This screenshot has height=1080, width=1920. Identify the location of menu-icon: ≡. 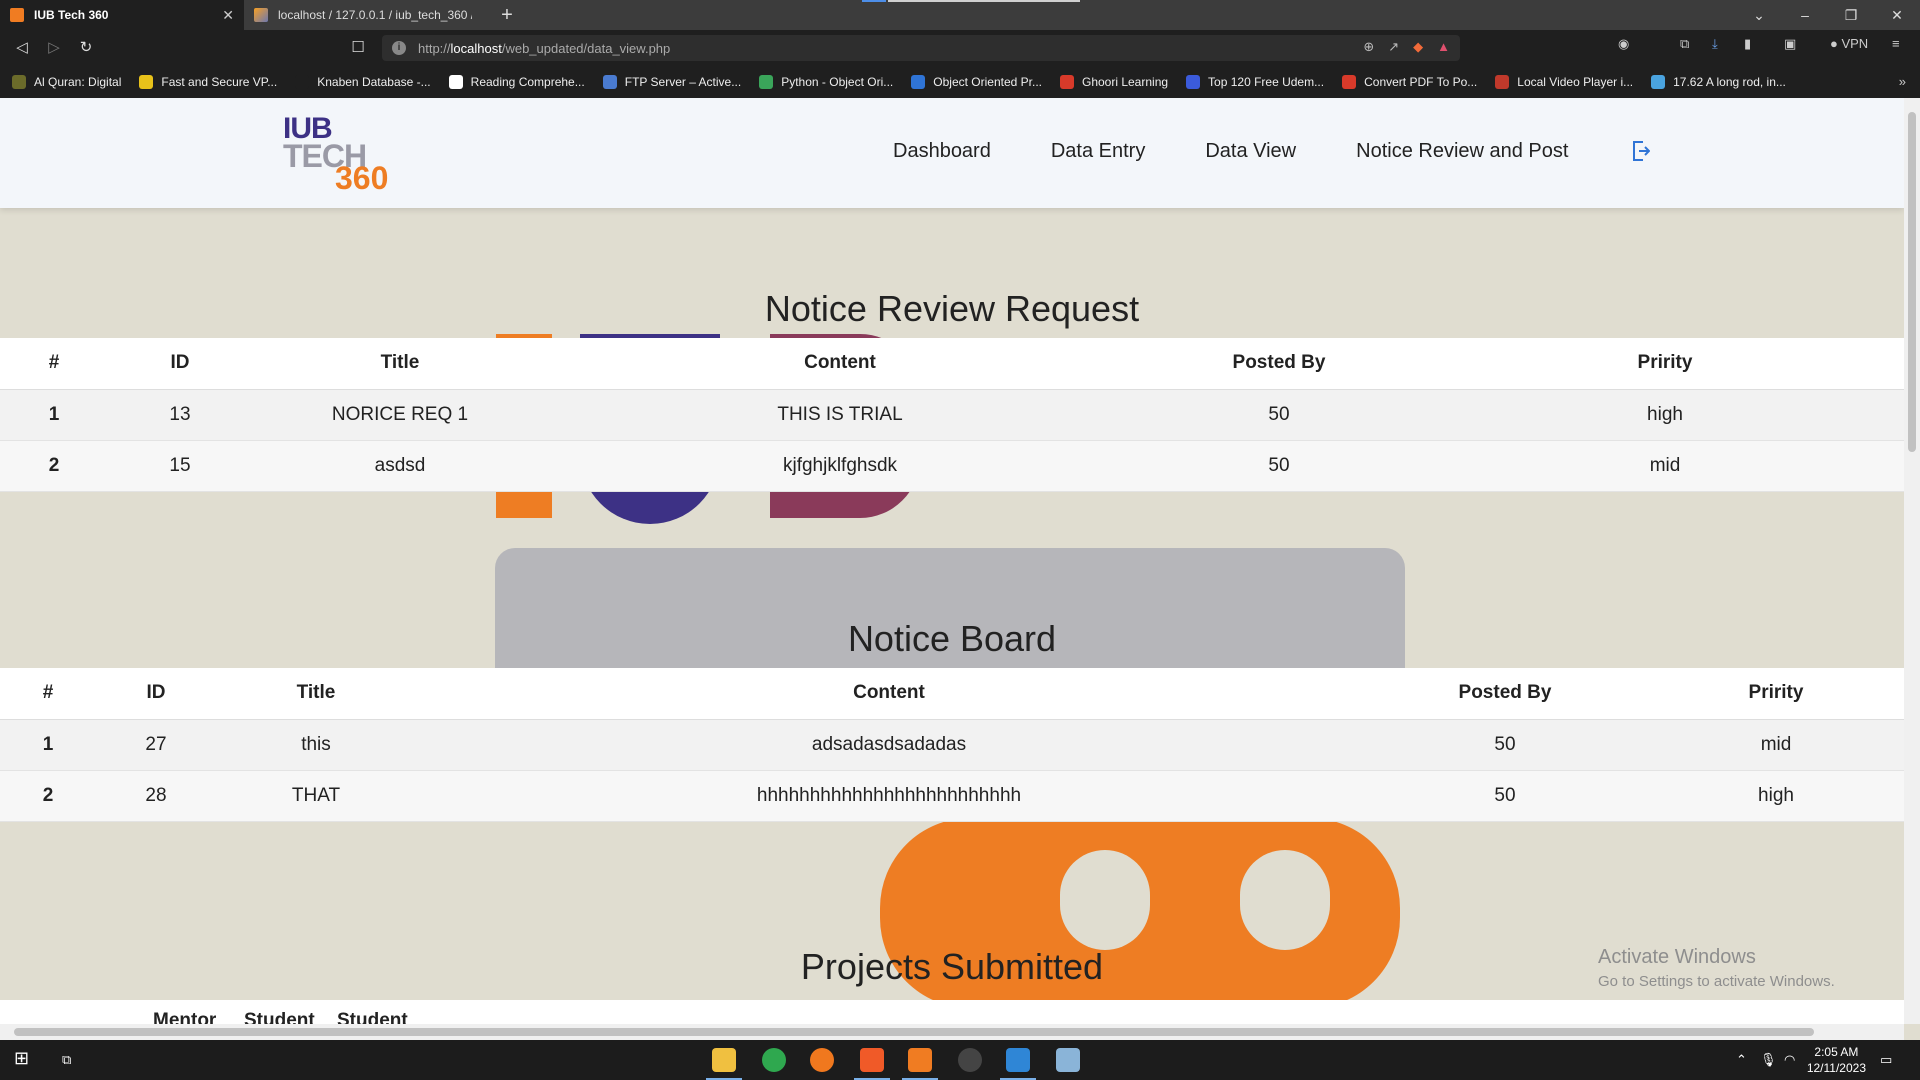
(1896, 43).